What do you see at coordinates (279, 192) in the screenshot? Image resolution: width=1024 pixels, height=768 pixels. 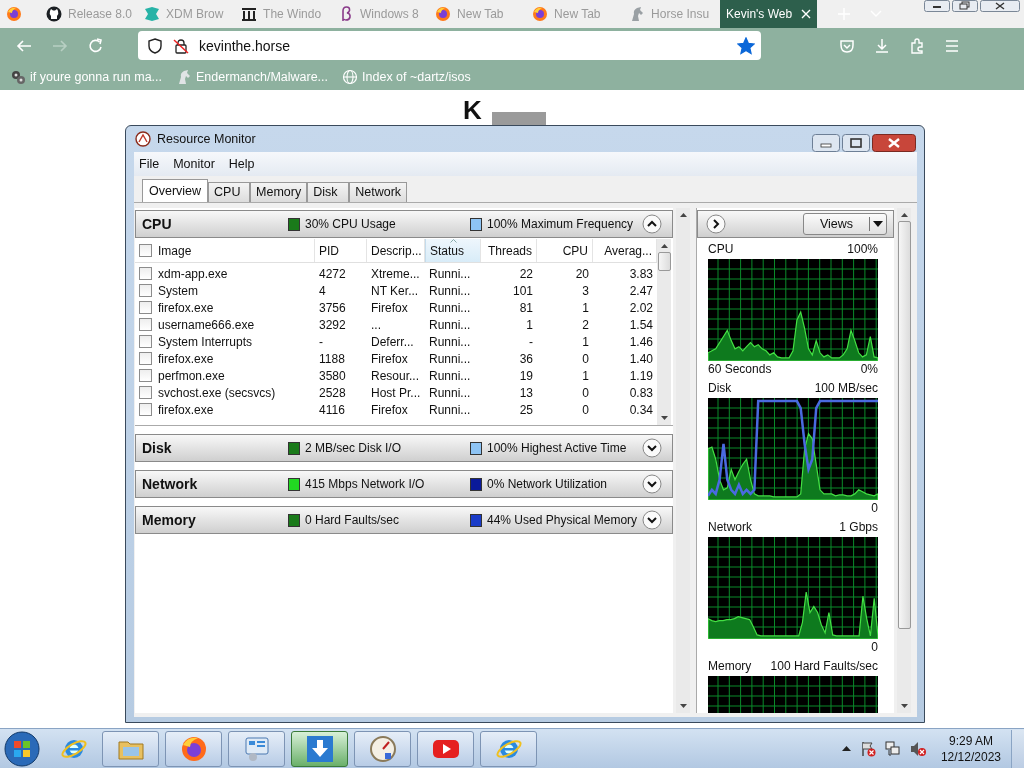 I see `tab: Memory` at bounding box center [279, 192].